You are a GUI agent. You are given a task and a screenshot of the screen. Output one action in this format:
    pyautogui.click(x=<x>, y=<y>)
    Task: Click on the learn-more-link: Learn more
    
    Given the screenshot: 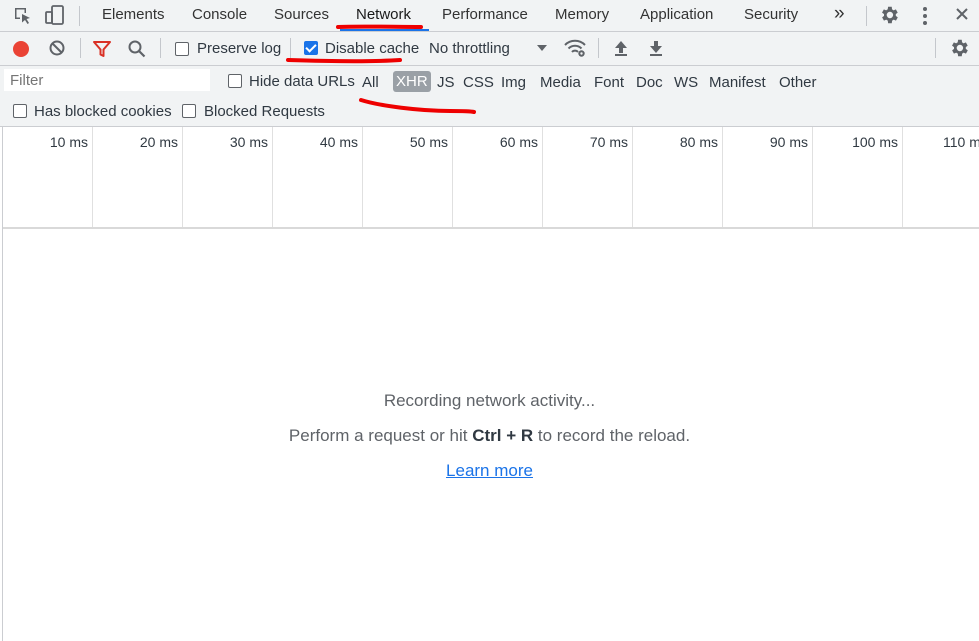 What is the action you would take?
    pyautogui.click(x=489, y=470)
    